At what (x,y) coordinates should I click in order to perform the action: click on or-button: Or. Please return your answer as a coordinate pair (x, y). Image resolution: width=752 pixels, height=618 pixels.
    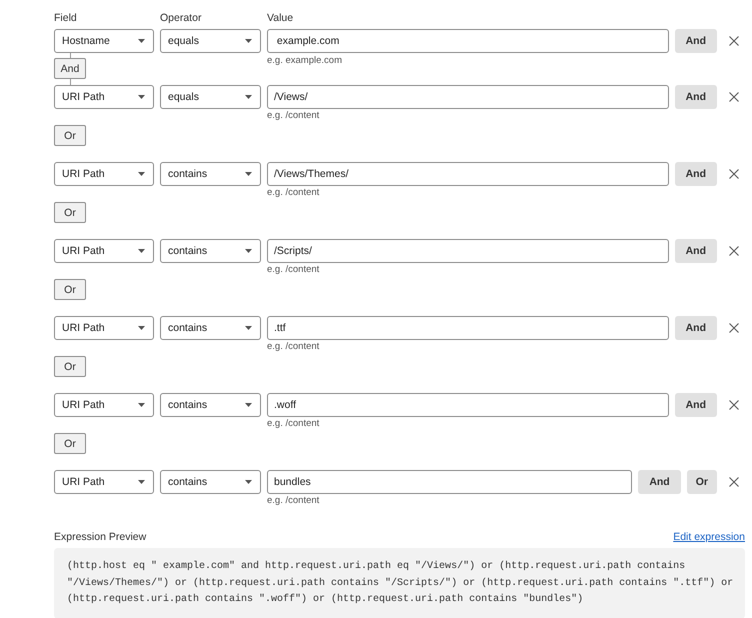
    Looking at the image, I should click on (701, 482).